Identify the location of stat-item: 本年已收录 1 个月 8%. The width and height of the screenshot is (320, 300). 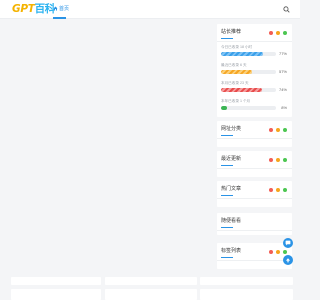
(254, 106).